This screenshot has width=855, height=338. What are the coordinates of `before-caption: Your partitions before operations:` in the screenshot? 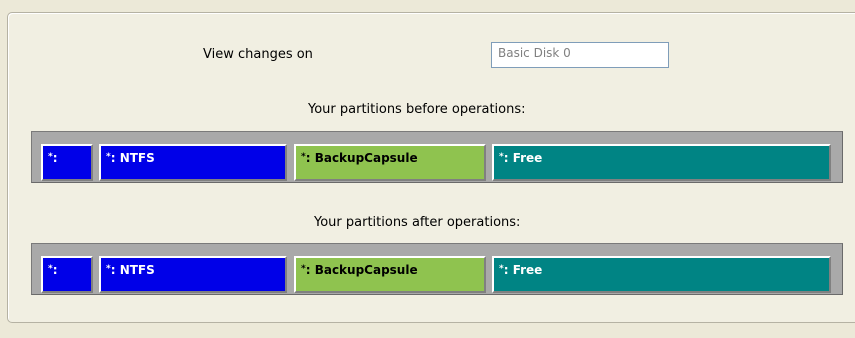 It's located at (417, 109).